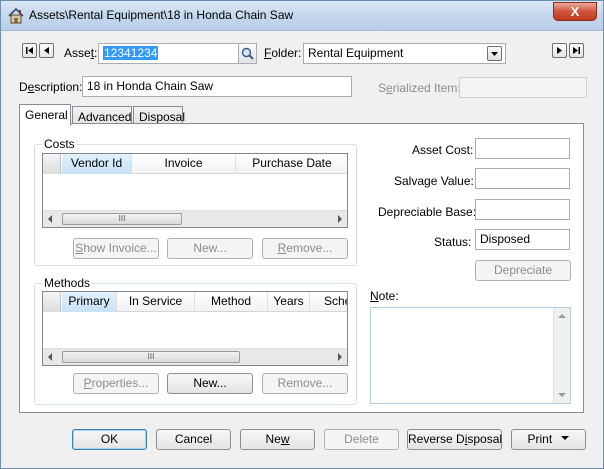 Image resolution: width=604 pixels, height=469 pixels. Describe the element at coordinates (122, 219) in the screenshot. I see `costs-scroll-thumb: III` at that location.